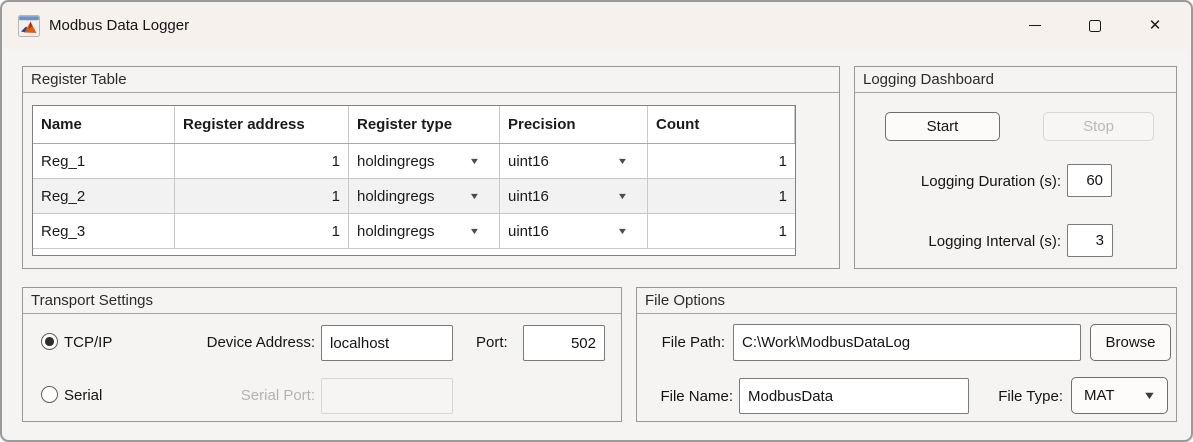 The height and width of the screenshot is (442, 1193). Describe the element at coordinates (1098, 126) in the screenshot. I see `stop-button: Stop` at that location.